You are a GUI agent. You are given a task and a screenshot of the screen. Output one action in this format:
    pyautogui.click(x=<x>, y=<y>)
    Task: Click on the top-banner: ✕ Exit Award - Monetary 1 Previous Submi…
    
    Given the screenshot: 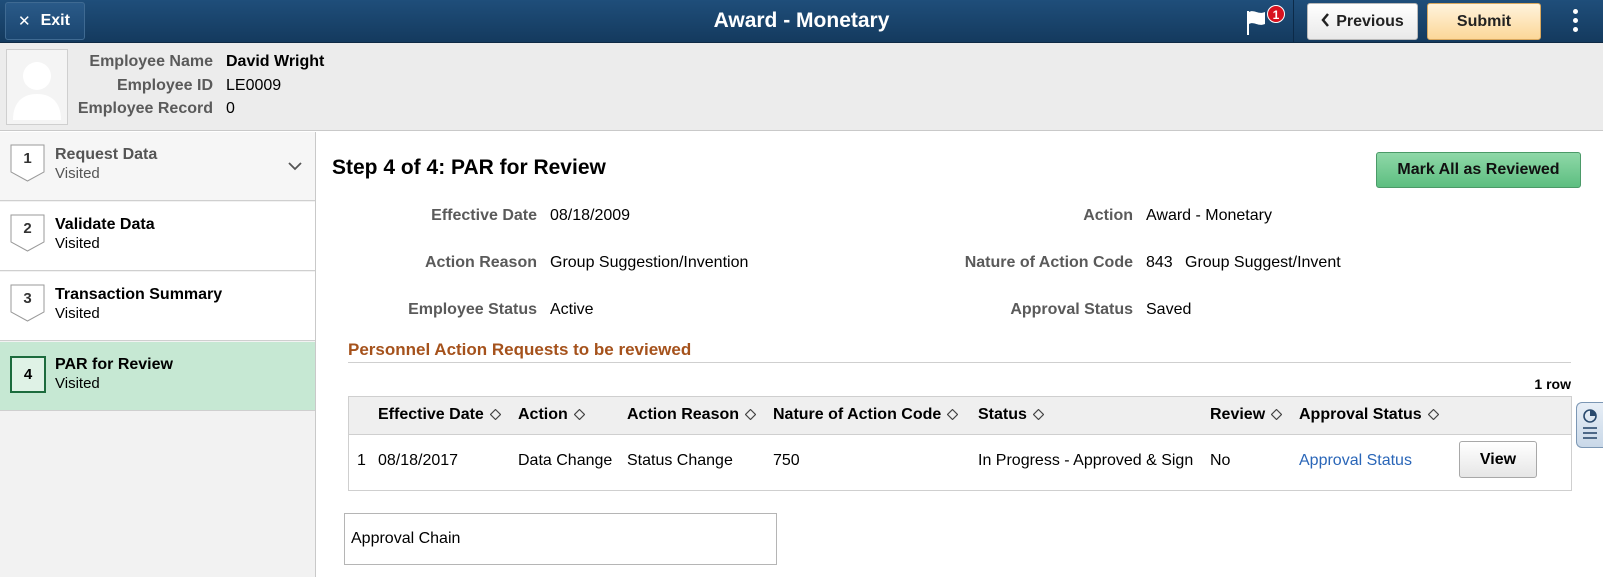 What is the action you would take?
    pyautogui.click(x=801, y=21)
    